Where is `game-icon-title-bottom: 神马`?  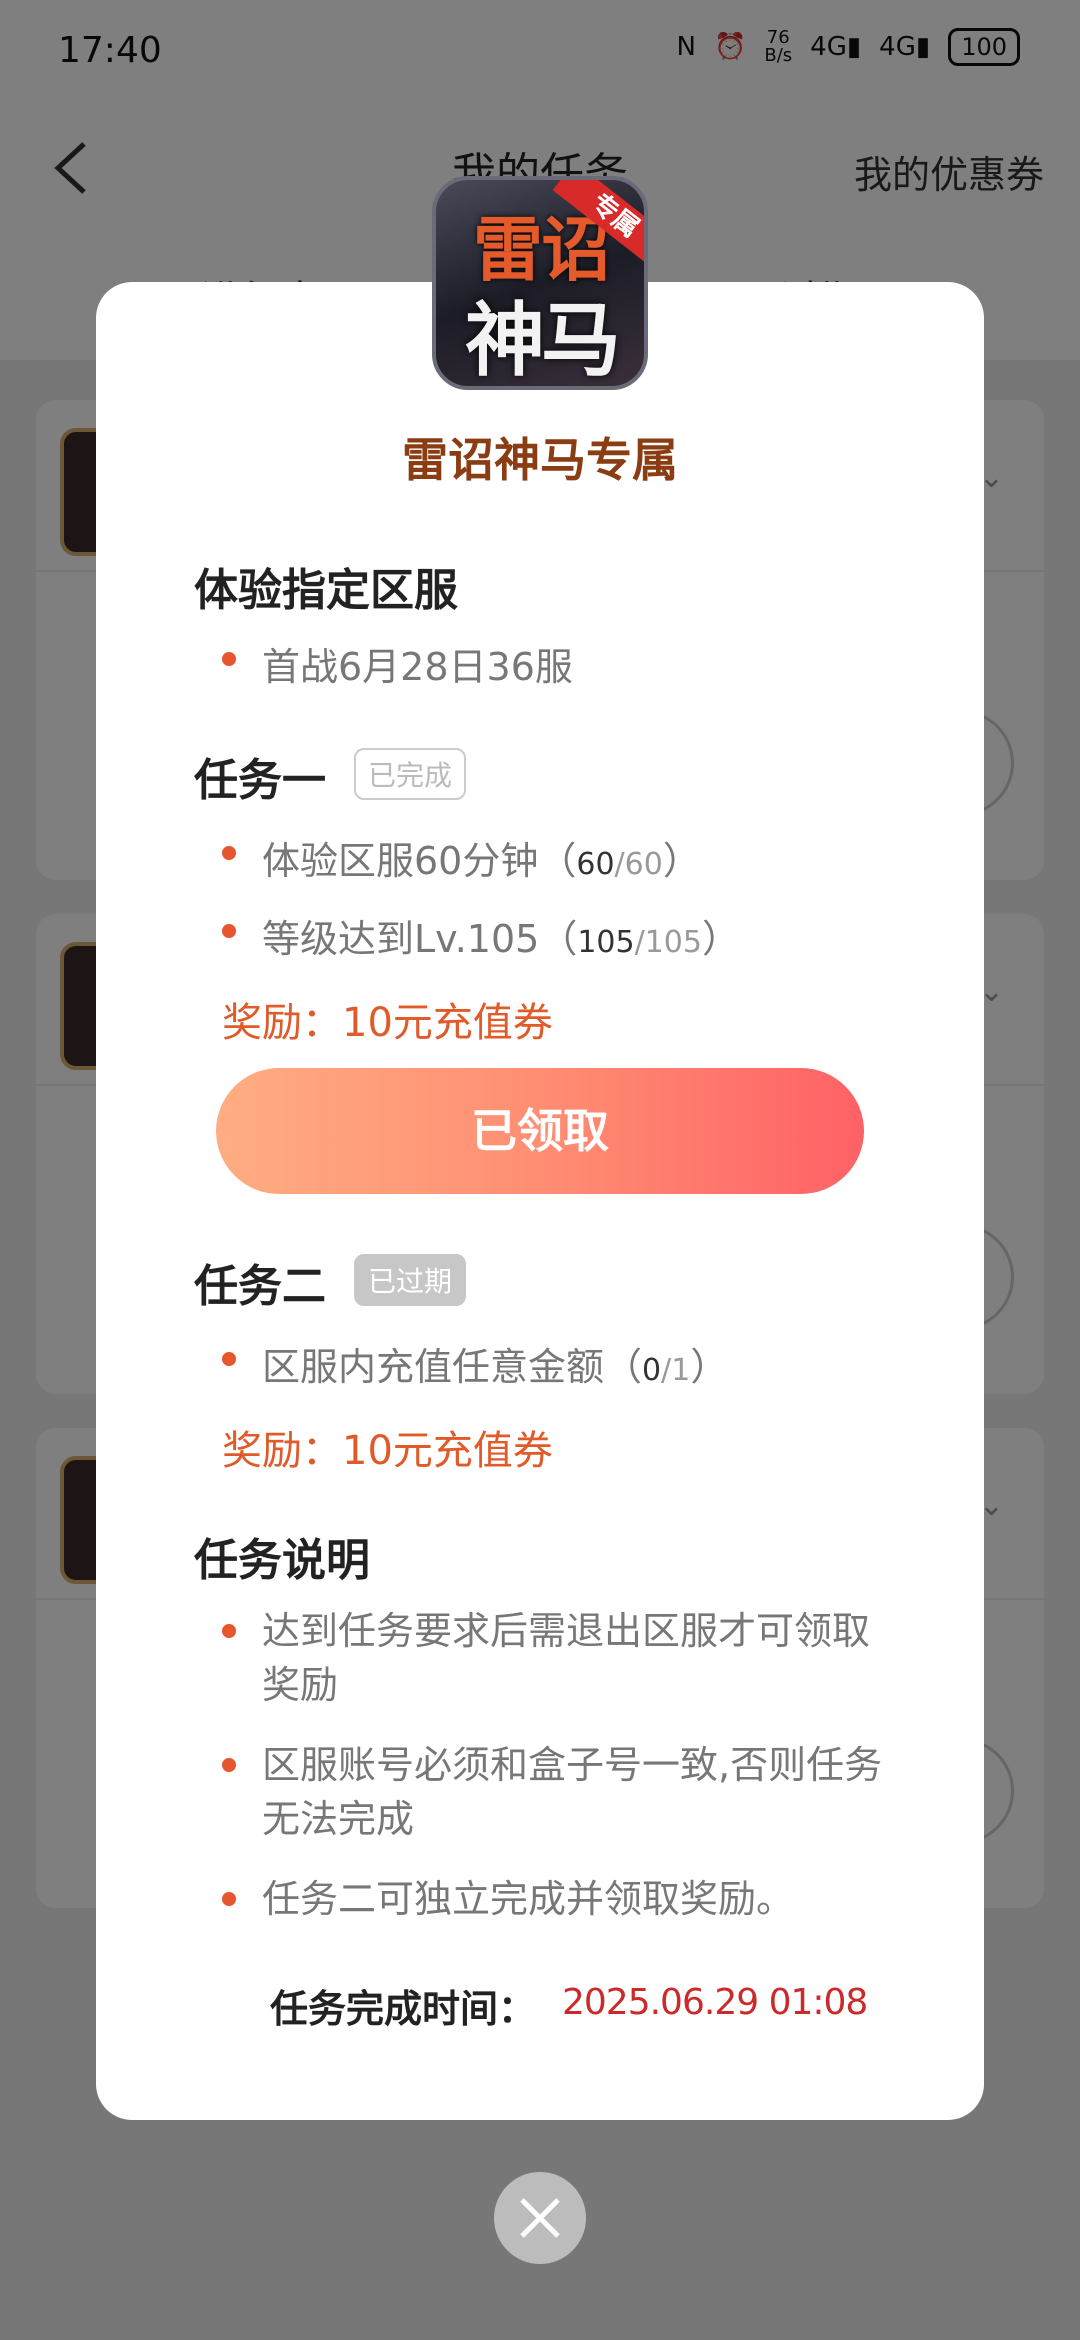
game-icon-title-bottom: 神马 is located at coordinates (543, 340).